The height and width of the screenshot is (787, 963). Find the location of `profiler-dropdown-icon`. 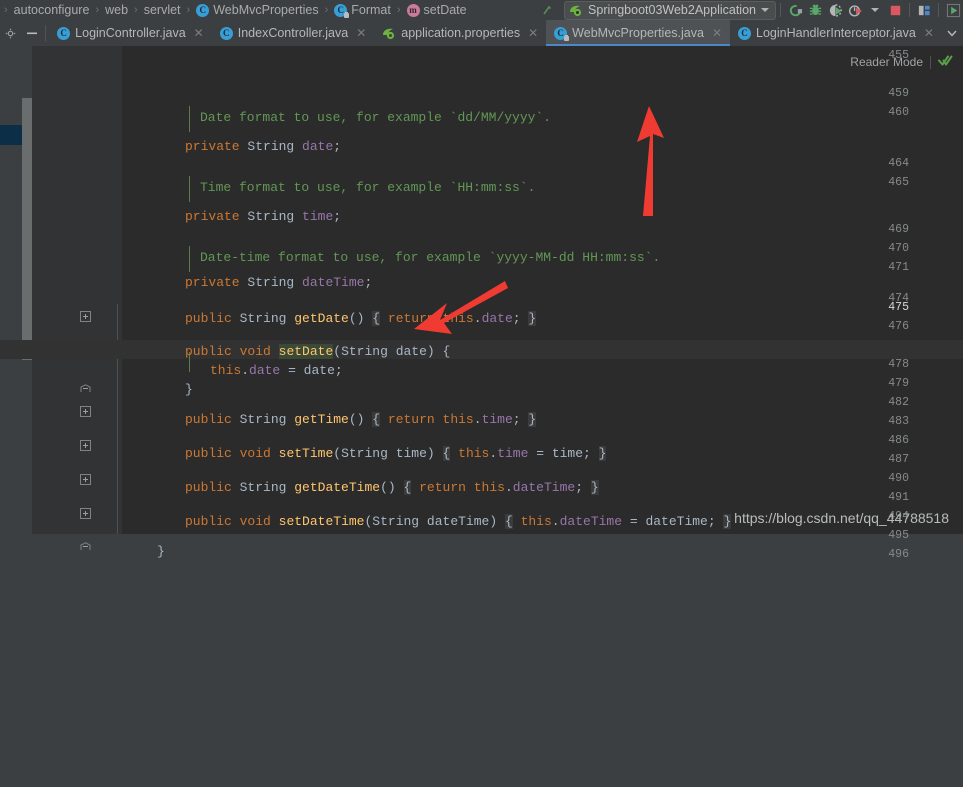

profiler-dropdown-icon is located at coordinates (875, 10).